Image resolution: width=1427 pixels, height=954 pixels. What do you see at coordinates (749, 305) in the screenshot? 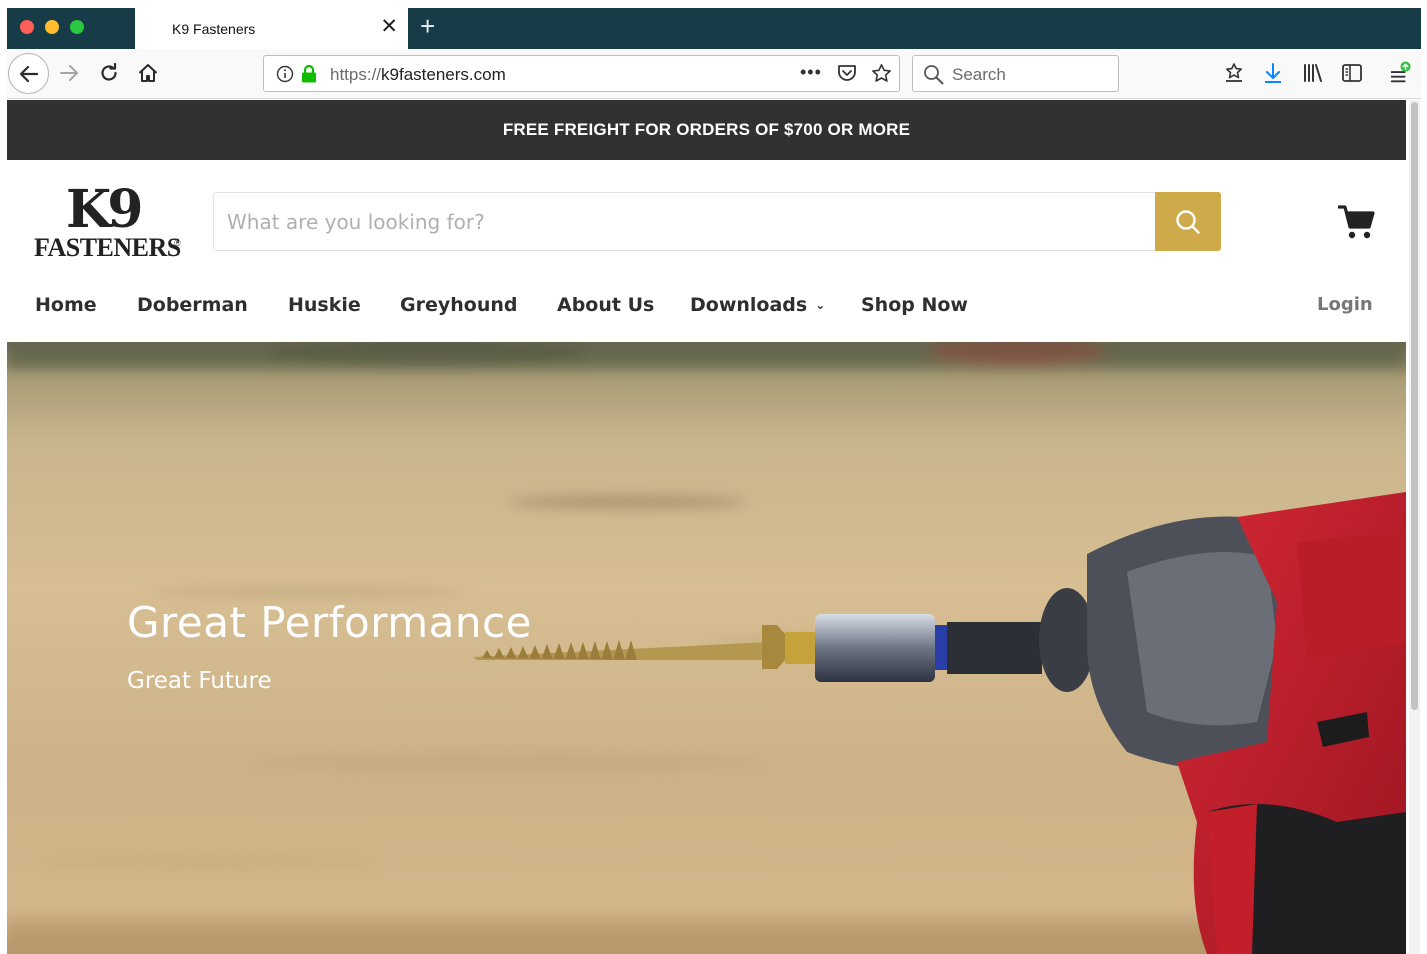
I see `nav-item-downloads-label: Downloads` at bounding box center [749, 305].